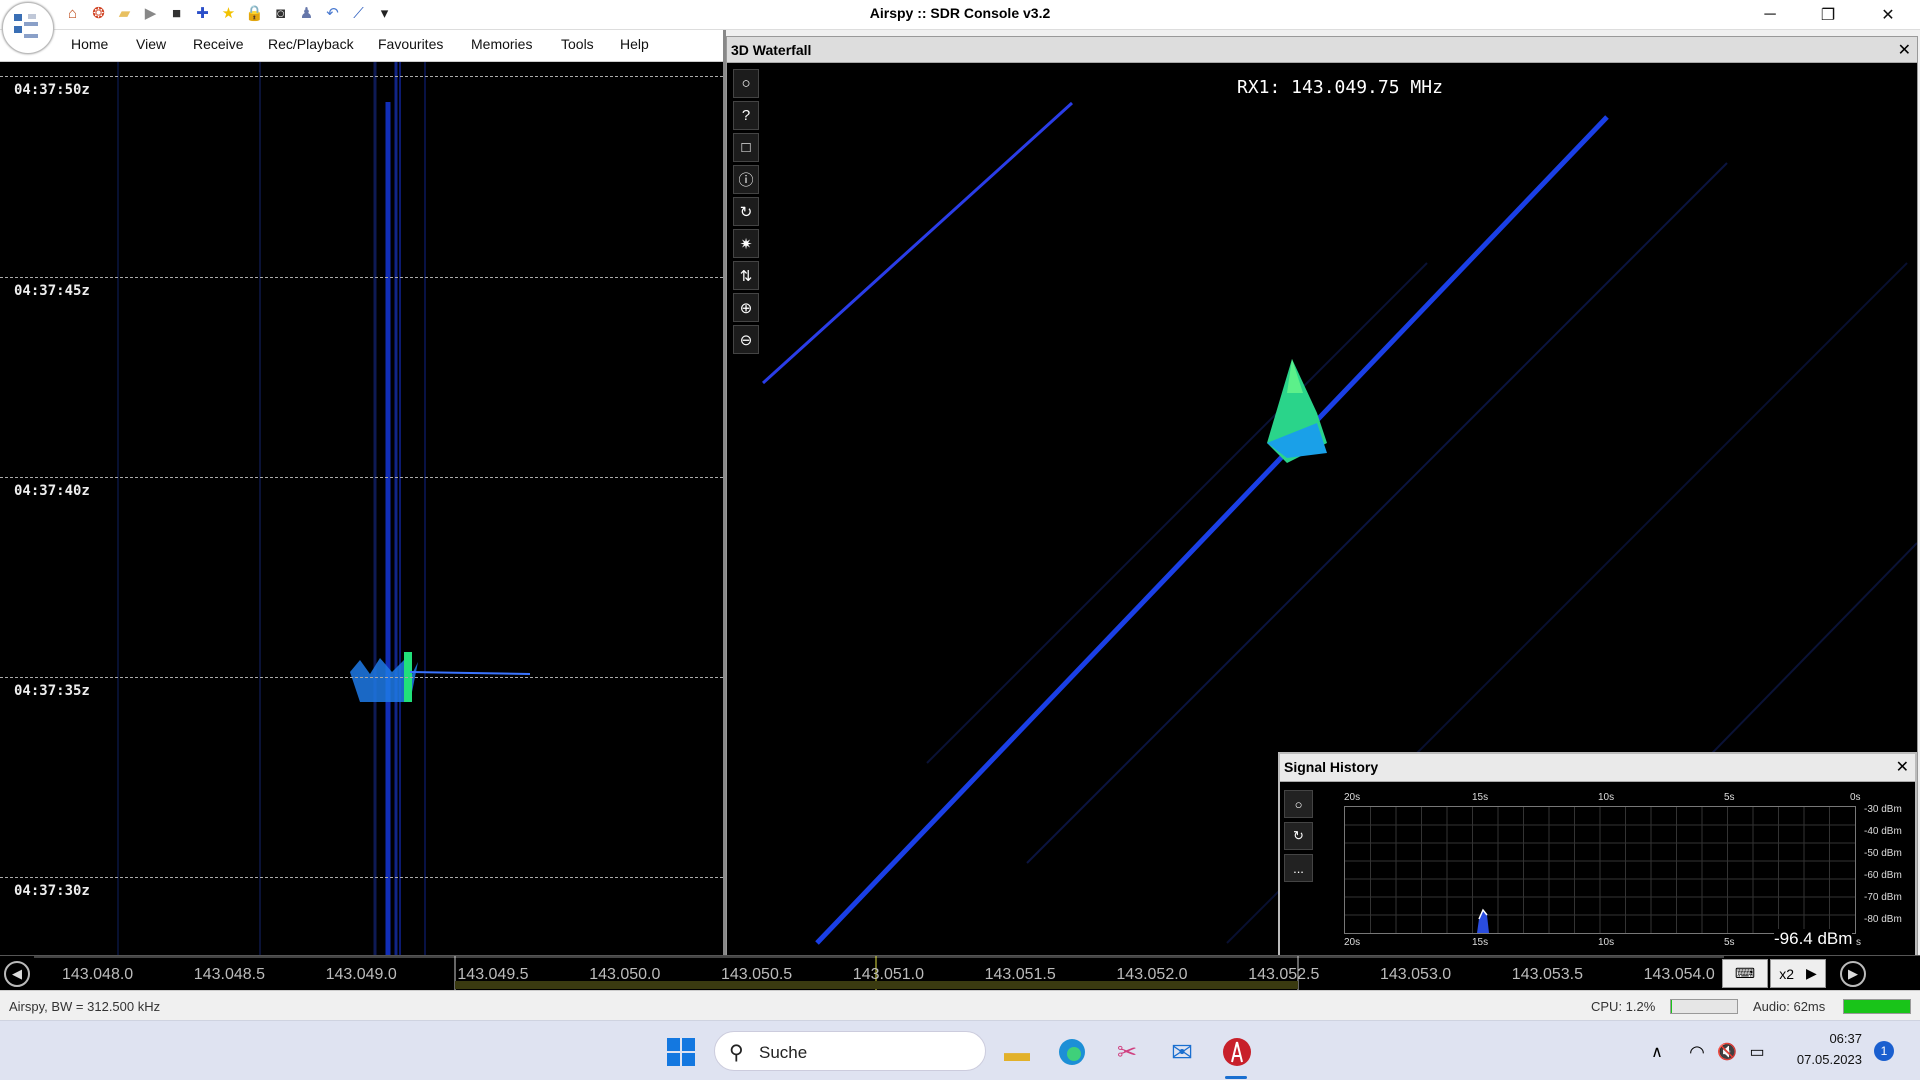 The width and height of the screenshot is (1920, 1080). Describe the element at coordinates (1883, 809) in the screenshot. I see `signal-y-label: -30 dBm` at that location.